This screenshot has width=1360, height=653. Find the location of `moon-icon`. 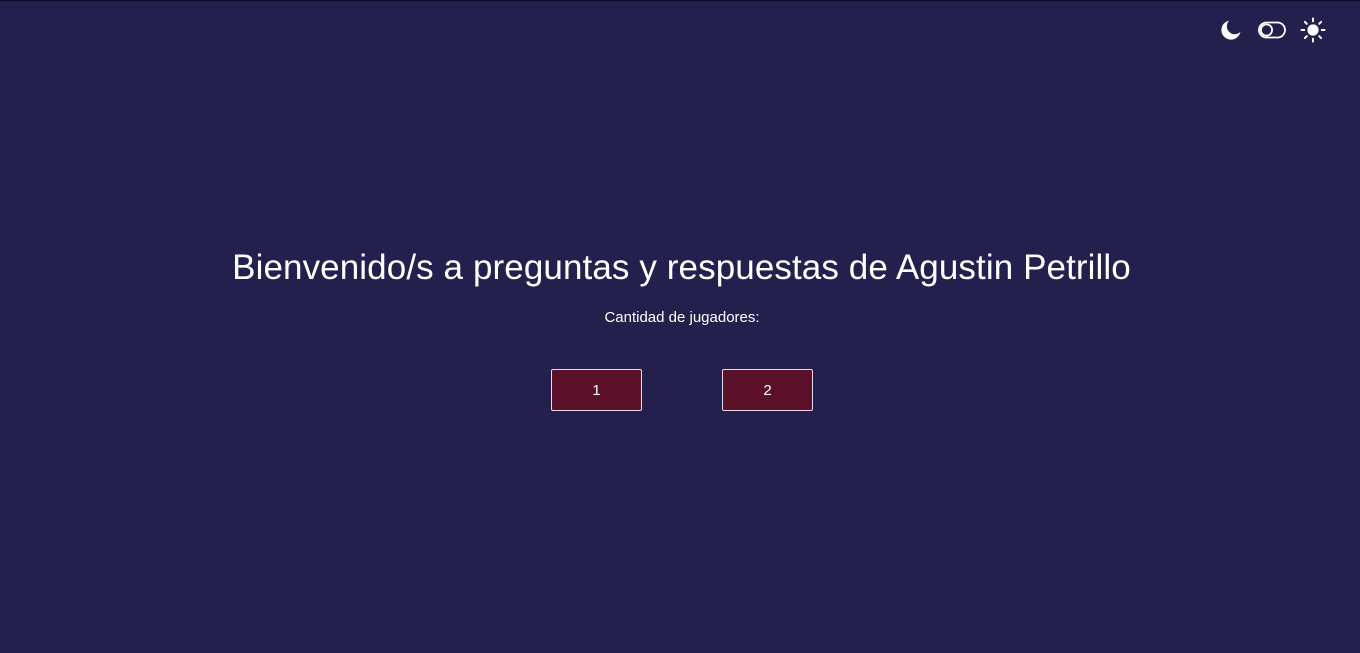

moon-icon is located at coordinates (1231, 30).